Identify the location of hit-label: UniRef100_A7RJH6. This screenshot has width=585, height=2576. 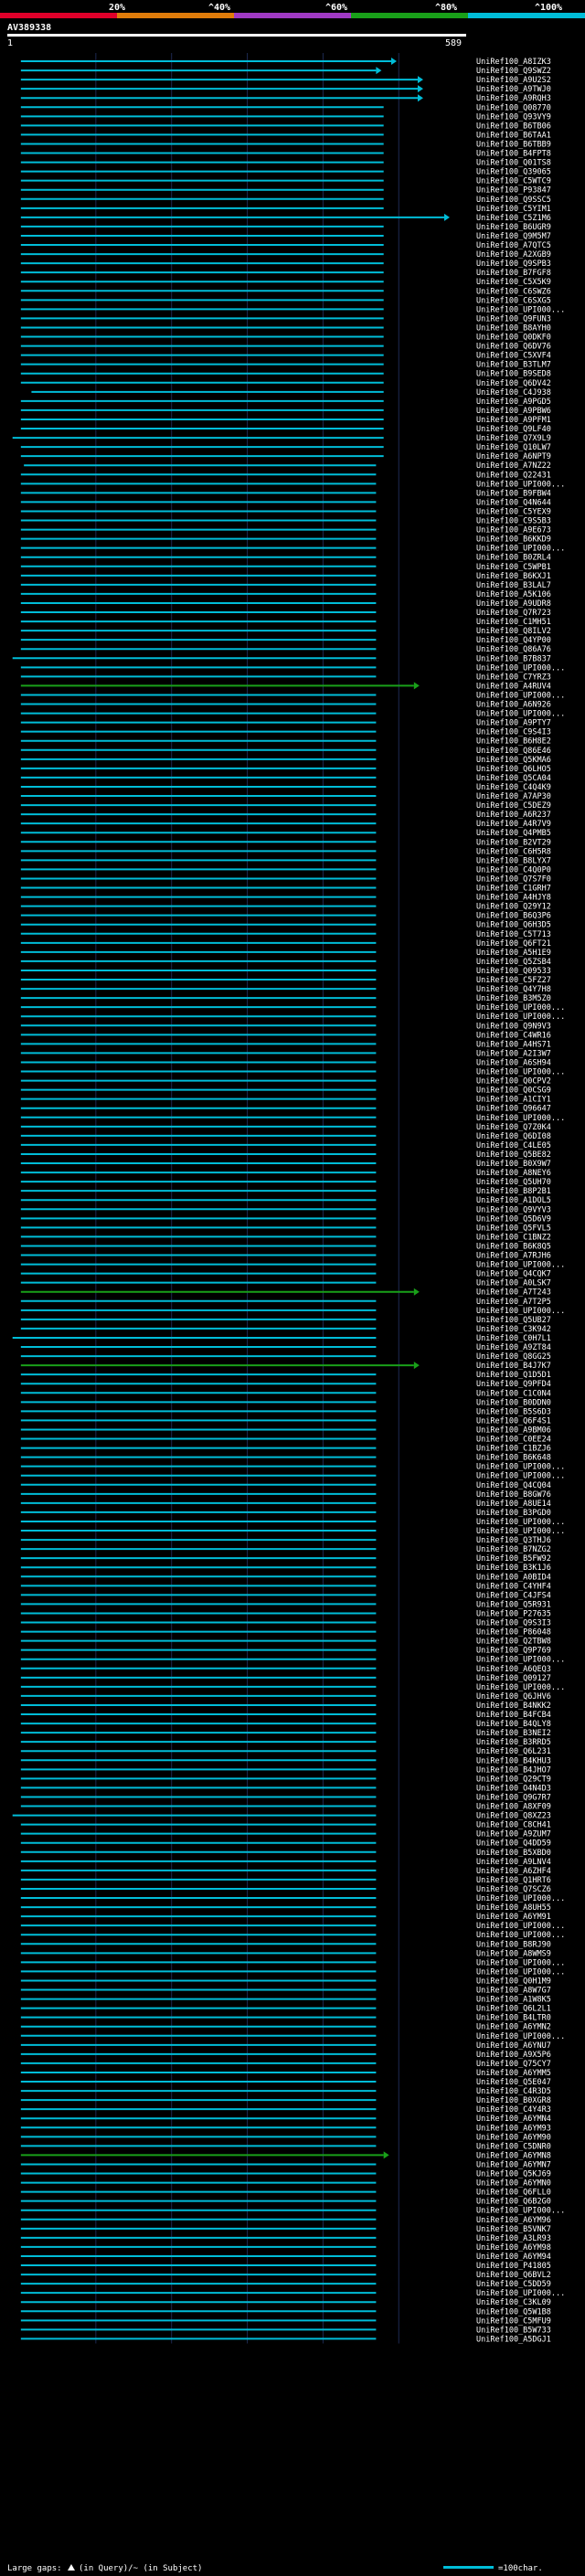
(513, 1256).